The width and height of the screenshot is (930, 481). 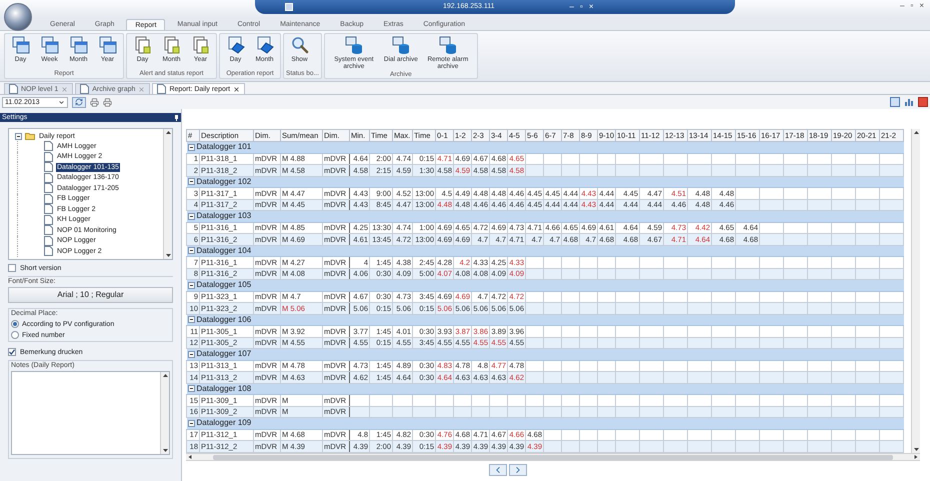 What do you see at coordinates (61, 102) in the screenshot?
I see `dropdown-icon` at bounding box center [61, 102].